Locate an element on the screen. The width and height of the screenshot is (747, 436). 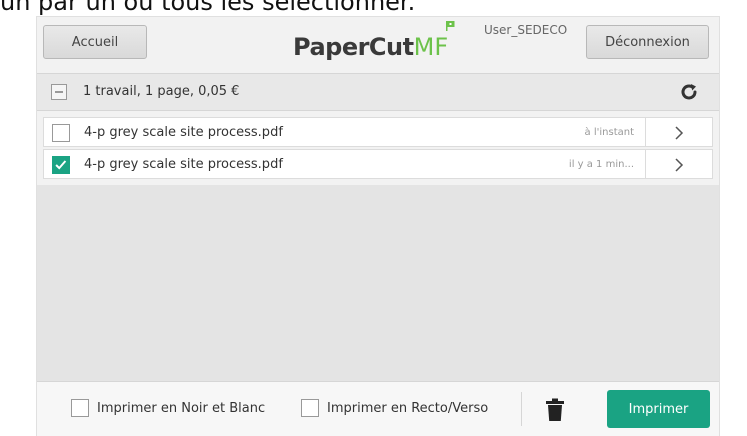
logo-main-text: PaperCut is located at coordinates (353, 47).